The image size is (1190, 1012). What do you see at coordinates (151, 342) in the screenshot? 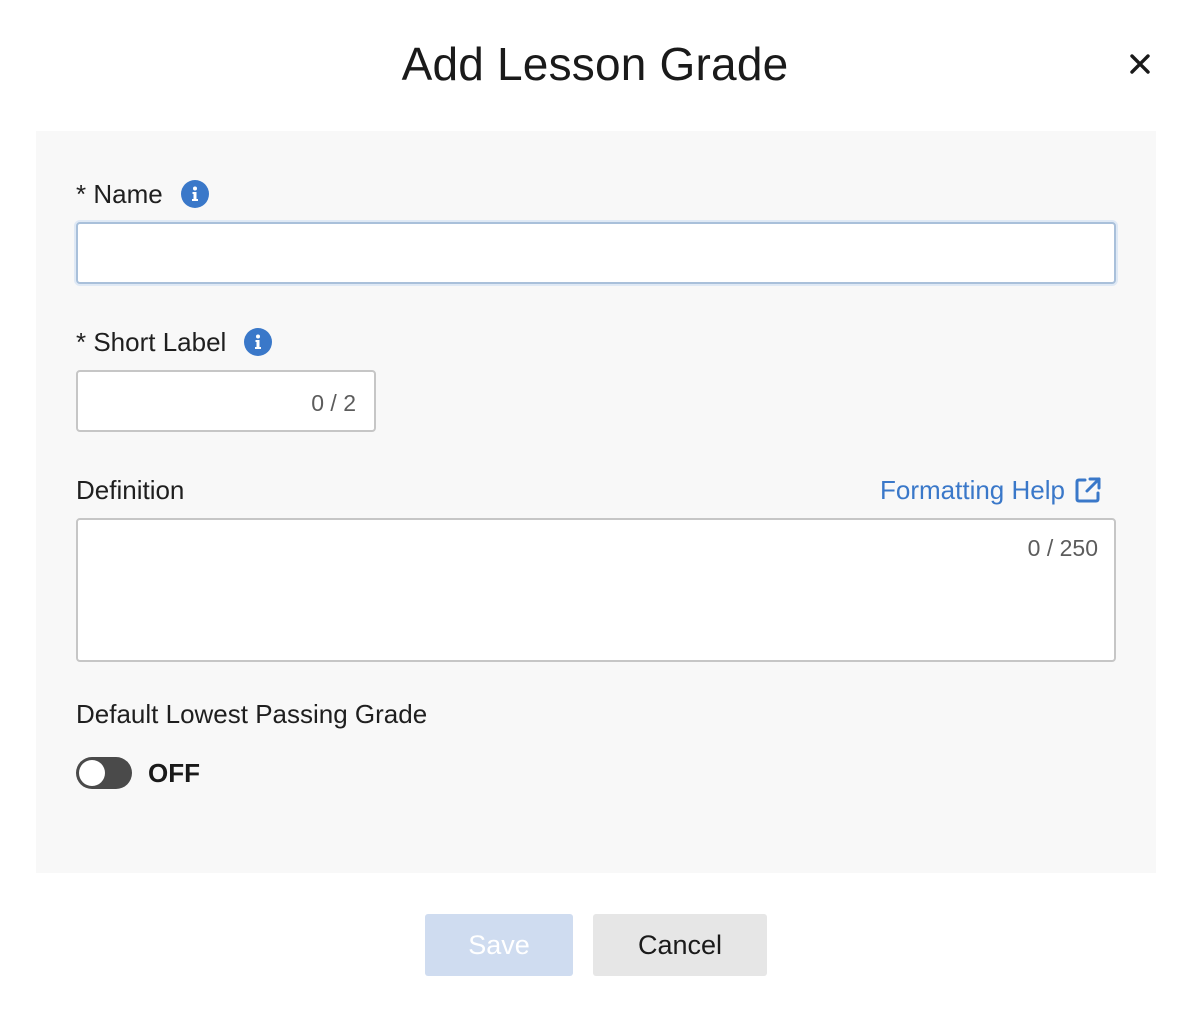
I see `short-label-label: * Short Label` at bounding box center [151, 342].